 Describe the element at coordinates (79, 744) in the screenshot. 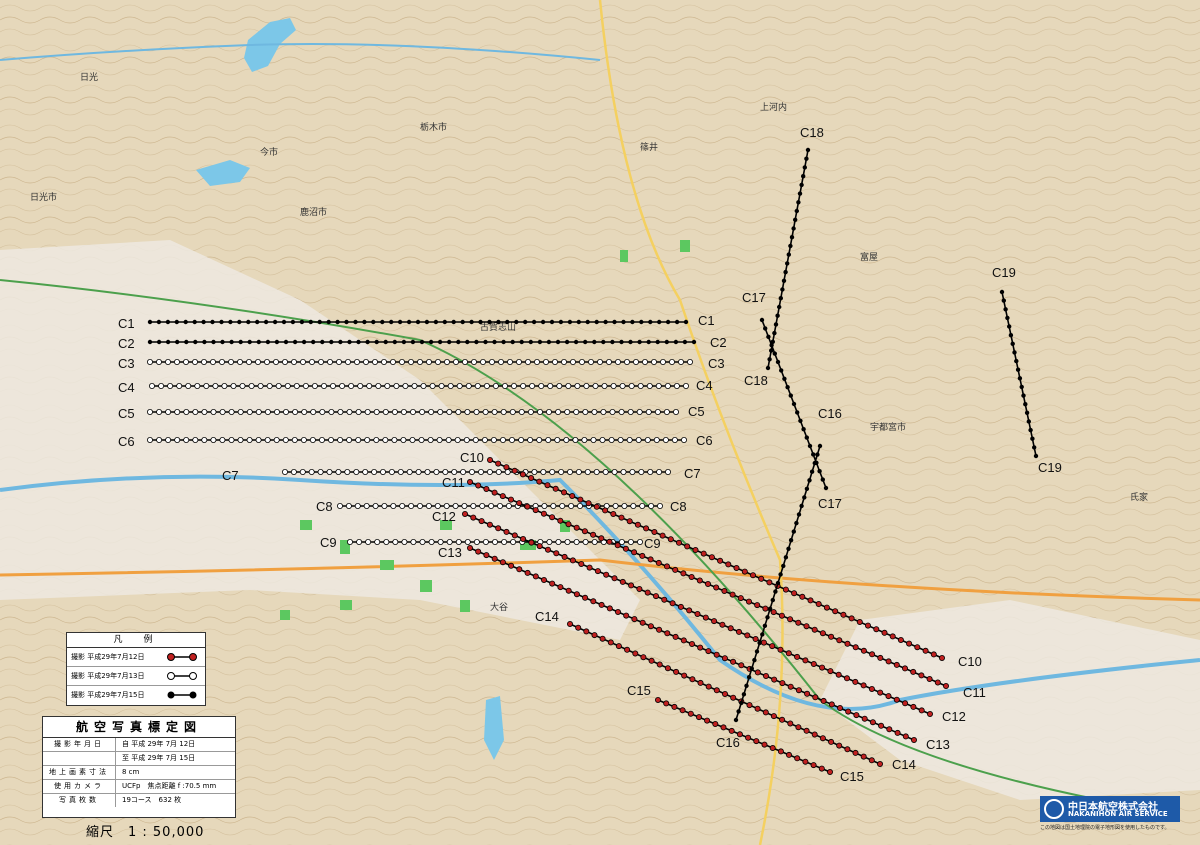

I see `info-key: 撮影年月日` at that location.